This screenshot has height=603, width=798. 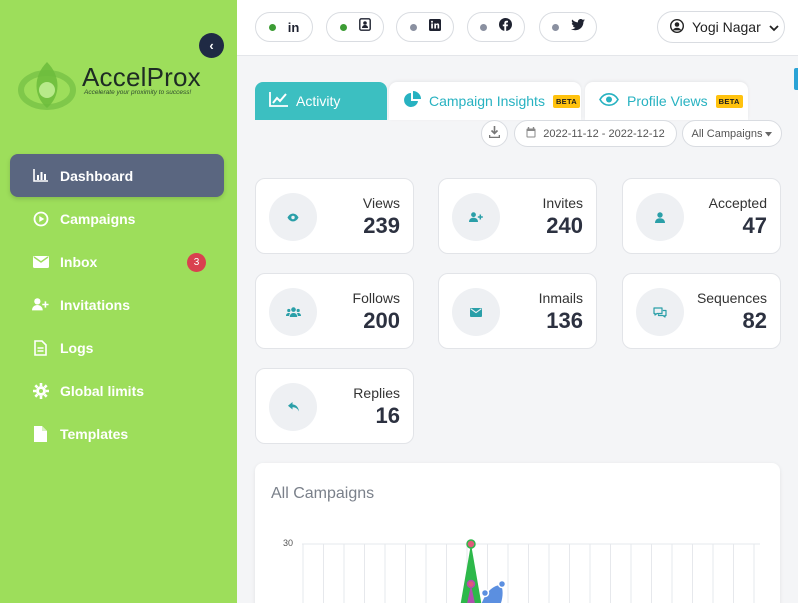 I want to click on campaign-select-value: All Campaigns, so click(x=727, y=133).